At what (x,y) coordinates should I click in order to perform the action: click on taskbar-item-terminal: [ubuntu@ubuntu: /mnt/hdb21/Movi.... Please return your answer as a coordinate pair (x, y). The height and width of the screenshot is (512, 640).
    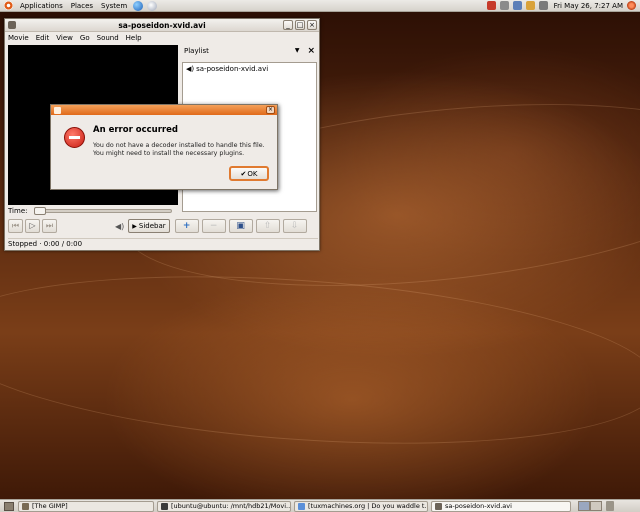
    Looking at the image, I should click on (224, 506).